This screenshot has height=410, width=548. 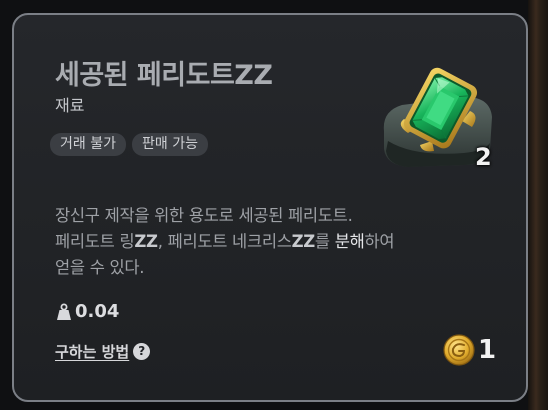 What do you see at coordinates (92, 351) in the screenshot?
I see `how-to-obtain-label: 구하는 방법` at bounding box center [92, 351].